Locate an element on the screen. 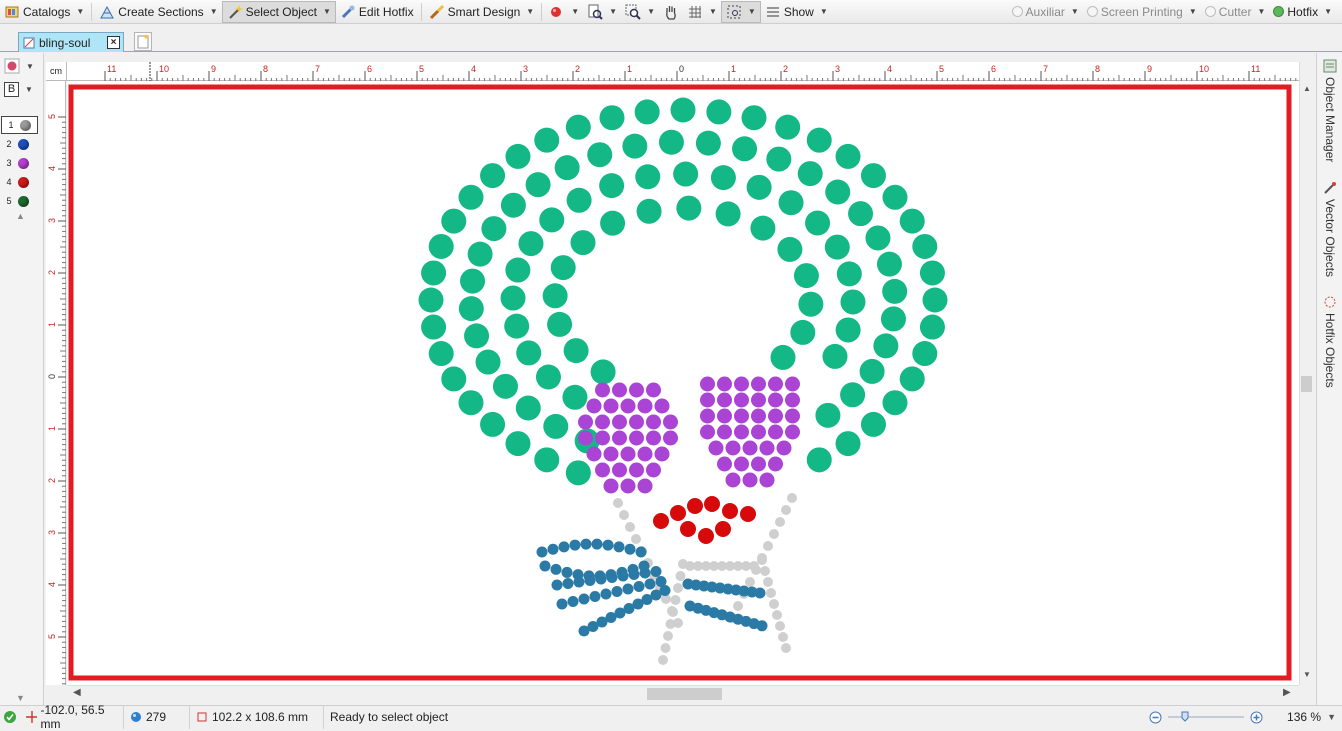  rhinestone-picker-button: ▼ is located at coordinates (19, 66).